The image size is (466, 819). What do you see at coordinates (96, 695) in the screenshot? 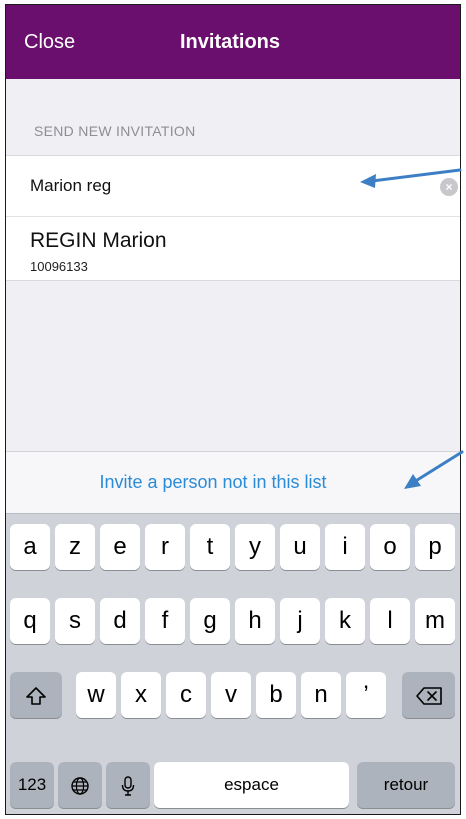
I see `key-w: w` at bounding box center [96, 695].